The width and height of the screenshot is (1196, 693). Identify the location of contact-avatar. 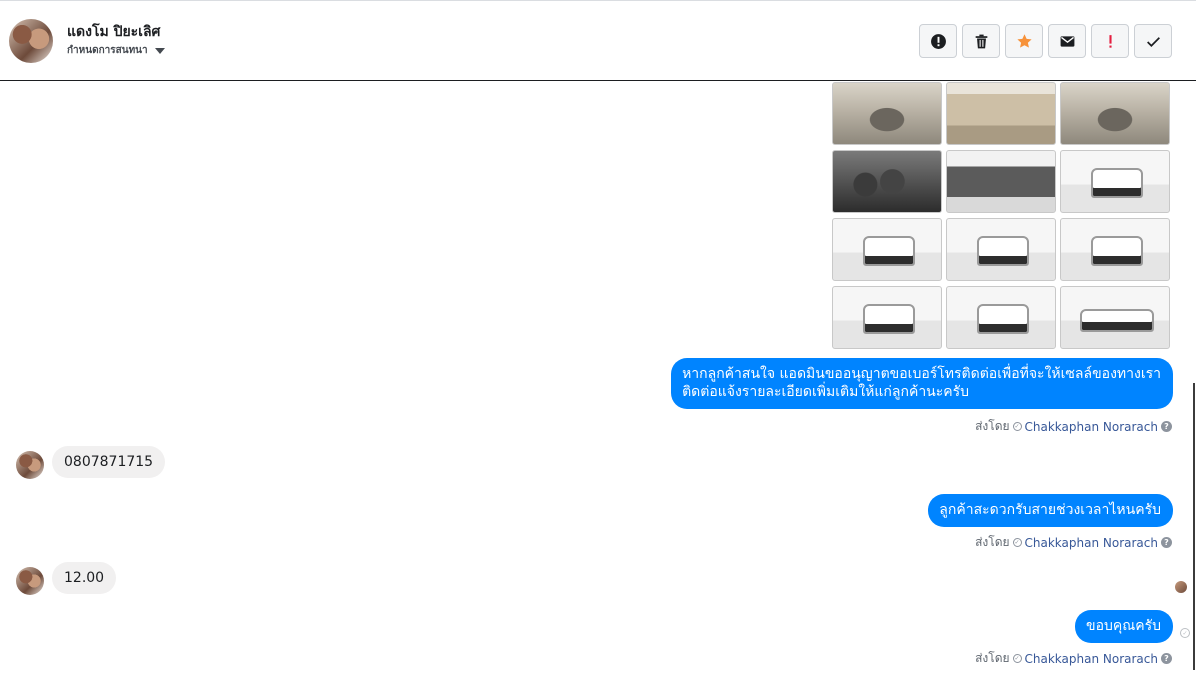
(31, 41).